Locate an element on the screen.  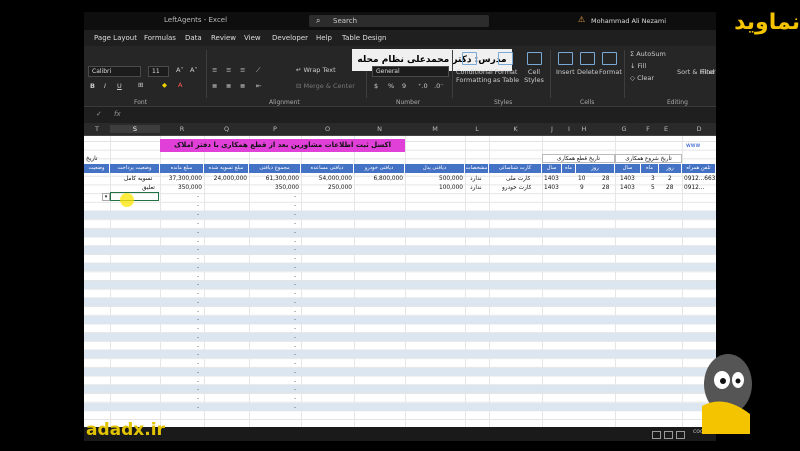
merge-center-button: ⊟ Merge & Center is located at coordinates (325, 86).